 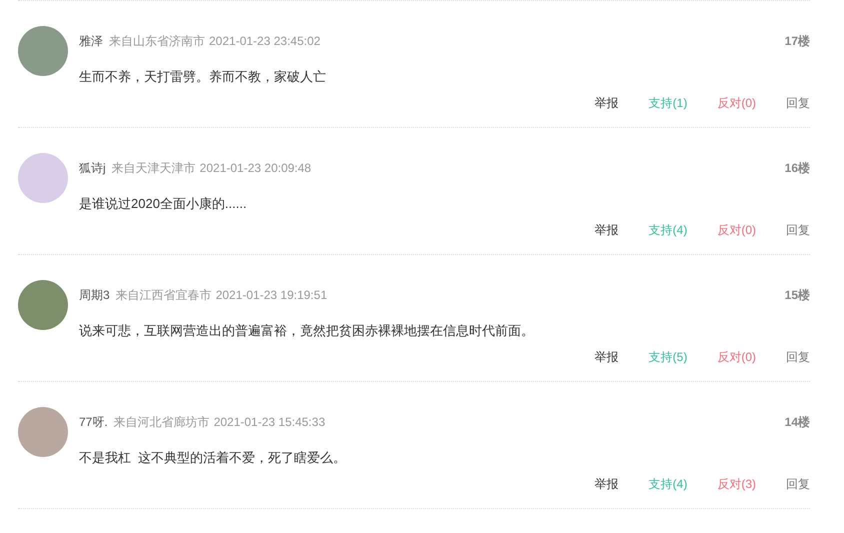 What do you see at coordinates (736, 484) in the screenshot?
I see `oppose-link: 反对(3)` at bounding box center [736, 484].